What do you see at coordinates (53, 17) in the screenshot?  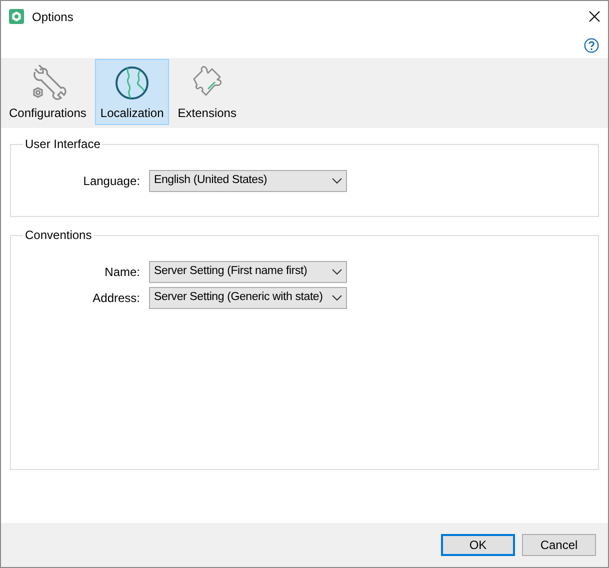 I see `window-title: Options` at bounding box center [53, 17].